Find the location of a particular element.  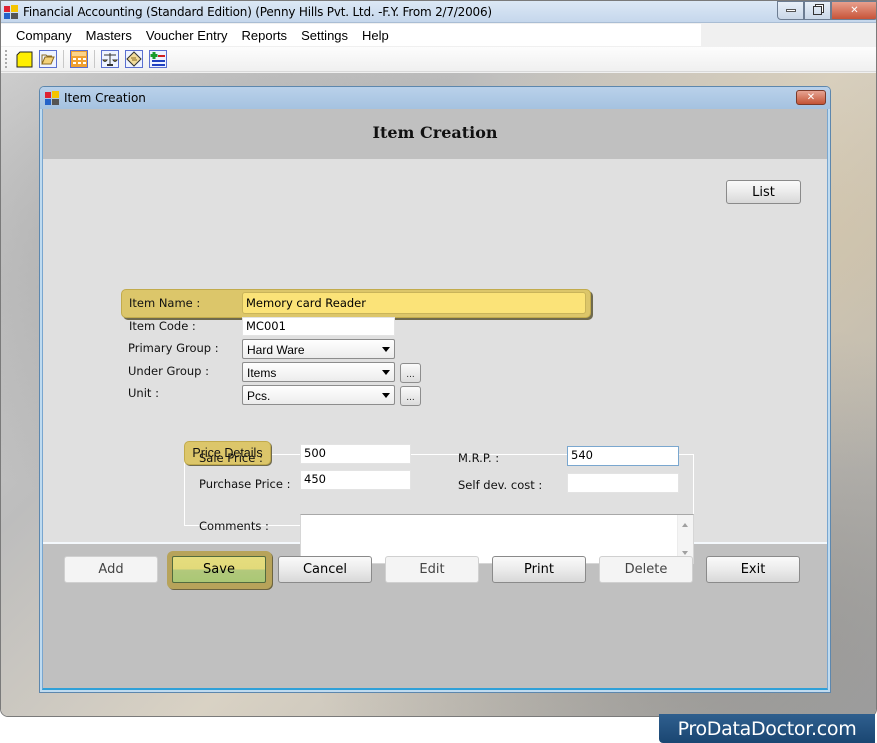

minimize-button is located at coordinates (790, 10).